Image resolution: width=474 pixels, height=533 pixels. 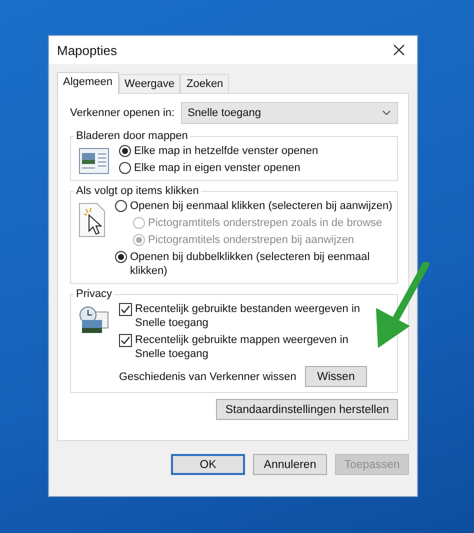 I want to click on window-title: Mapopties, so click(x=87, y=50).